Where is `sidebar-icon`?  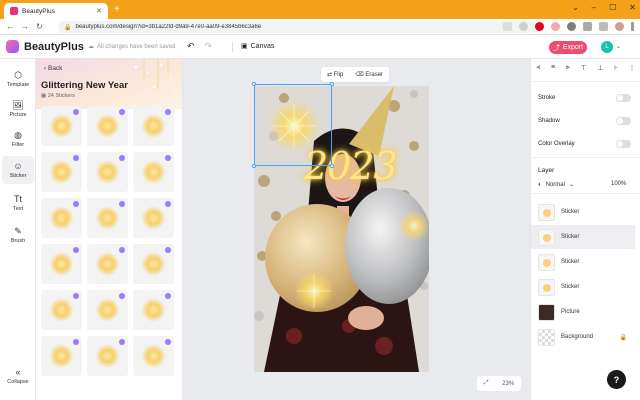
sidebar-icon is located at coordinates (603, 26).